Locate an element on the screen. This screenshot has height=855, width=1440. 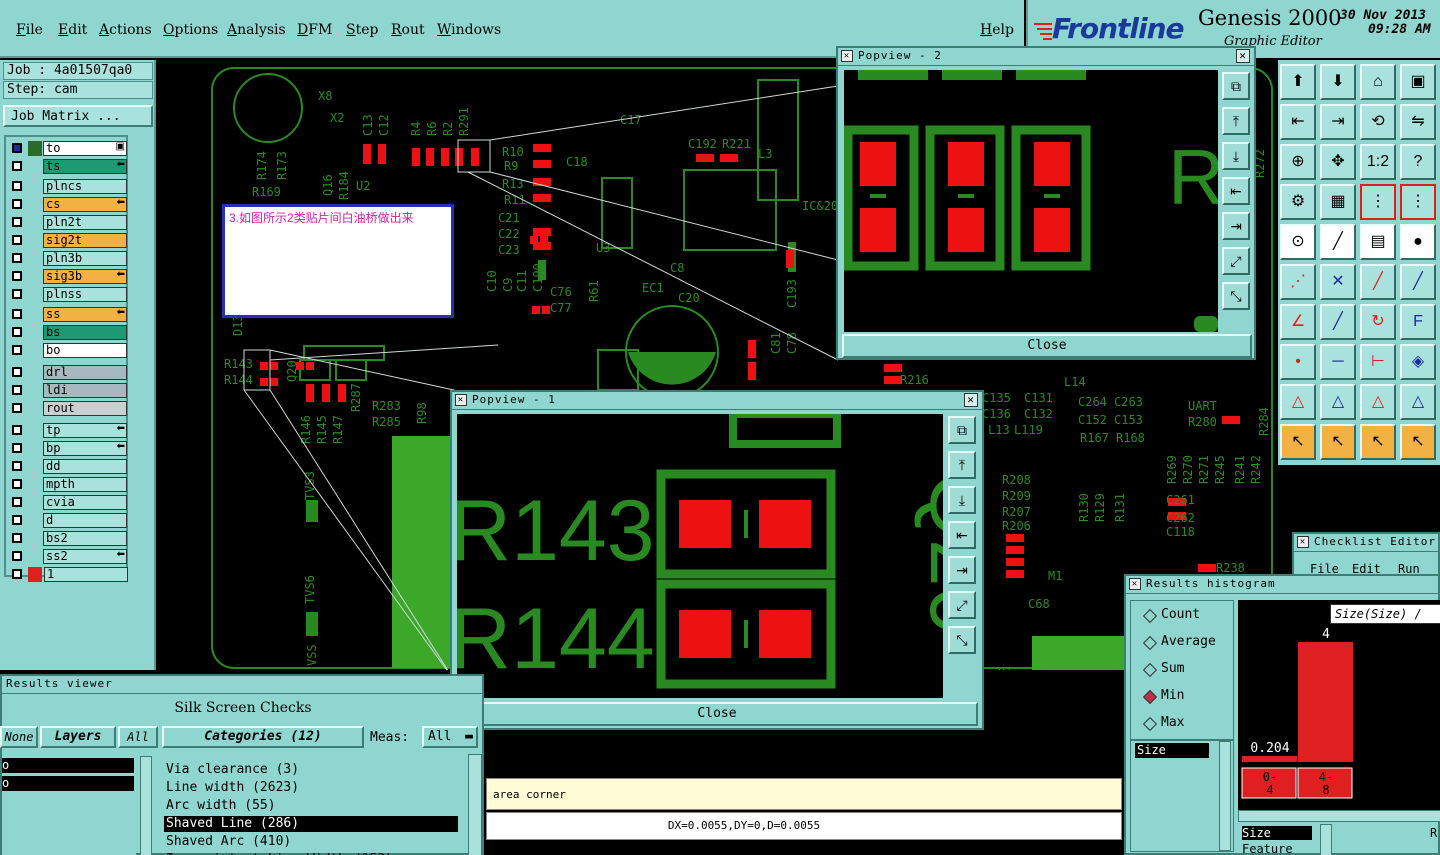
window-icon: ▣ is located at coordinates (1418, 82).